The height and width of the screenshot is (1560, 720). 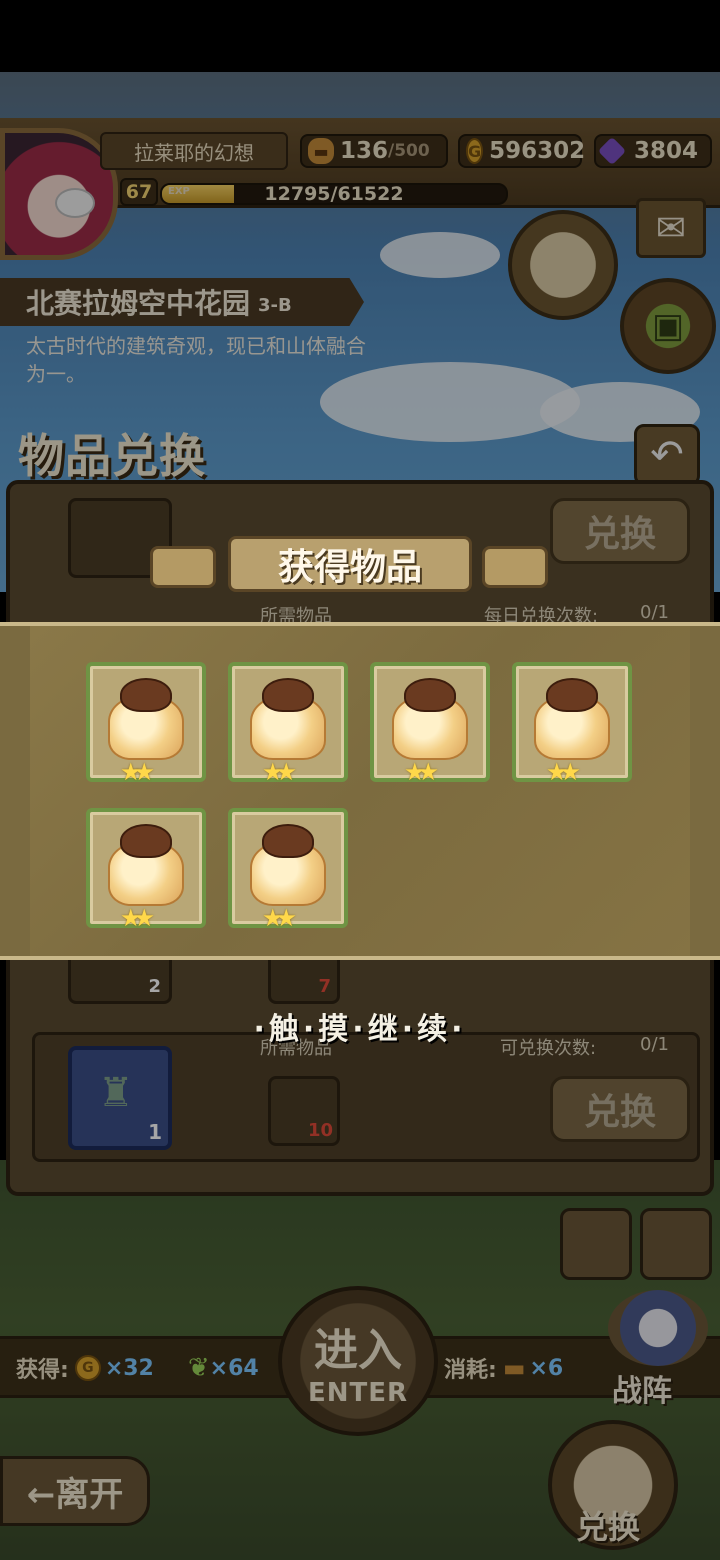 What do you see at coordinates (360, 36) in the screenshot?
I see `status-bar-area` at bounding box center [360, 36].